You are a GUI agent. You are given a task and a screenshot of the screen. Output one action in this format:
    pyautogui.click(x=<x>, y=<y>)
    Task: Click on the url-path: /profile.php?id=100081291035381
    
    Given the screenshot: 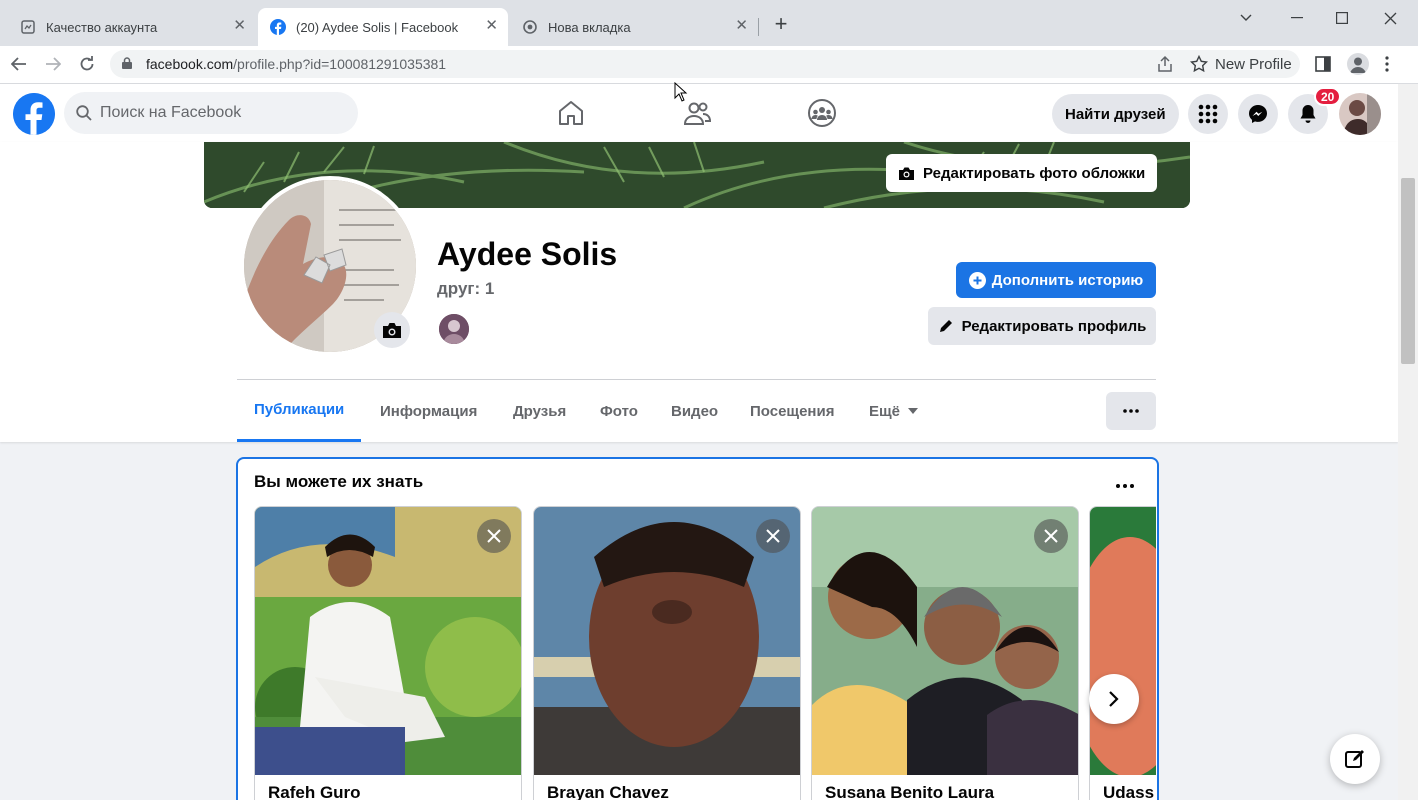 What is the action you would take?
    pyautogui.click(x=340, y=64)
    